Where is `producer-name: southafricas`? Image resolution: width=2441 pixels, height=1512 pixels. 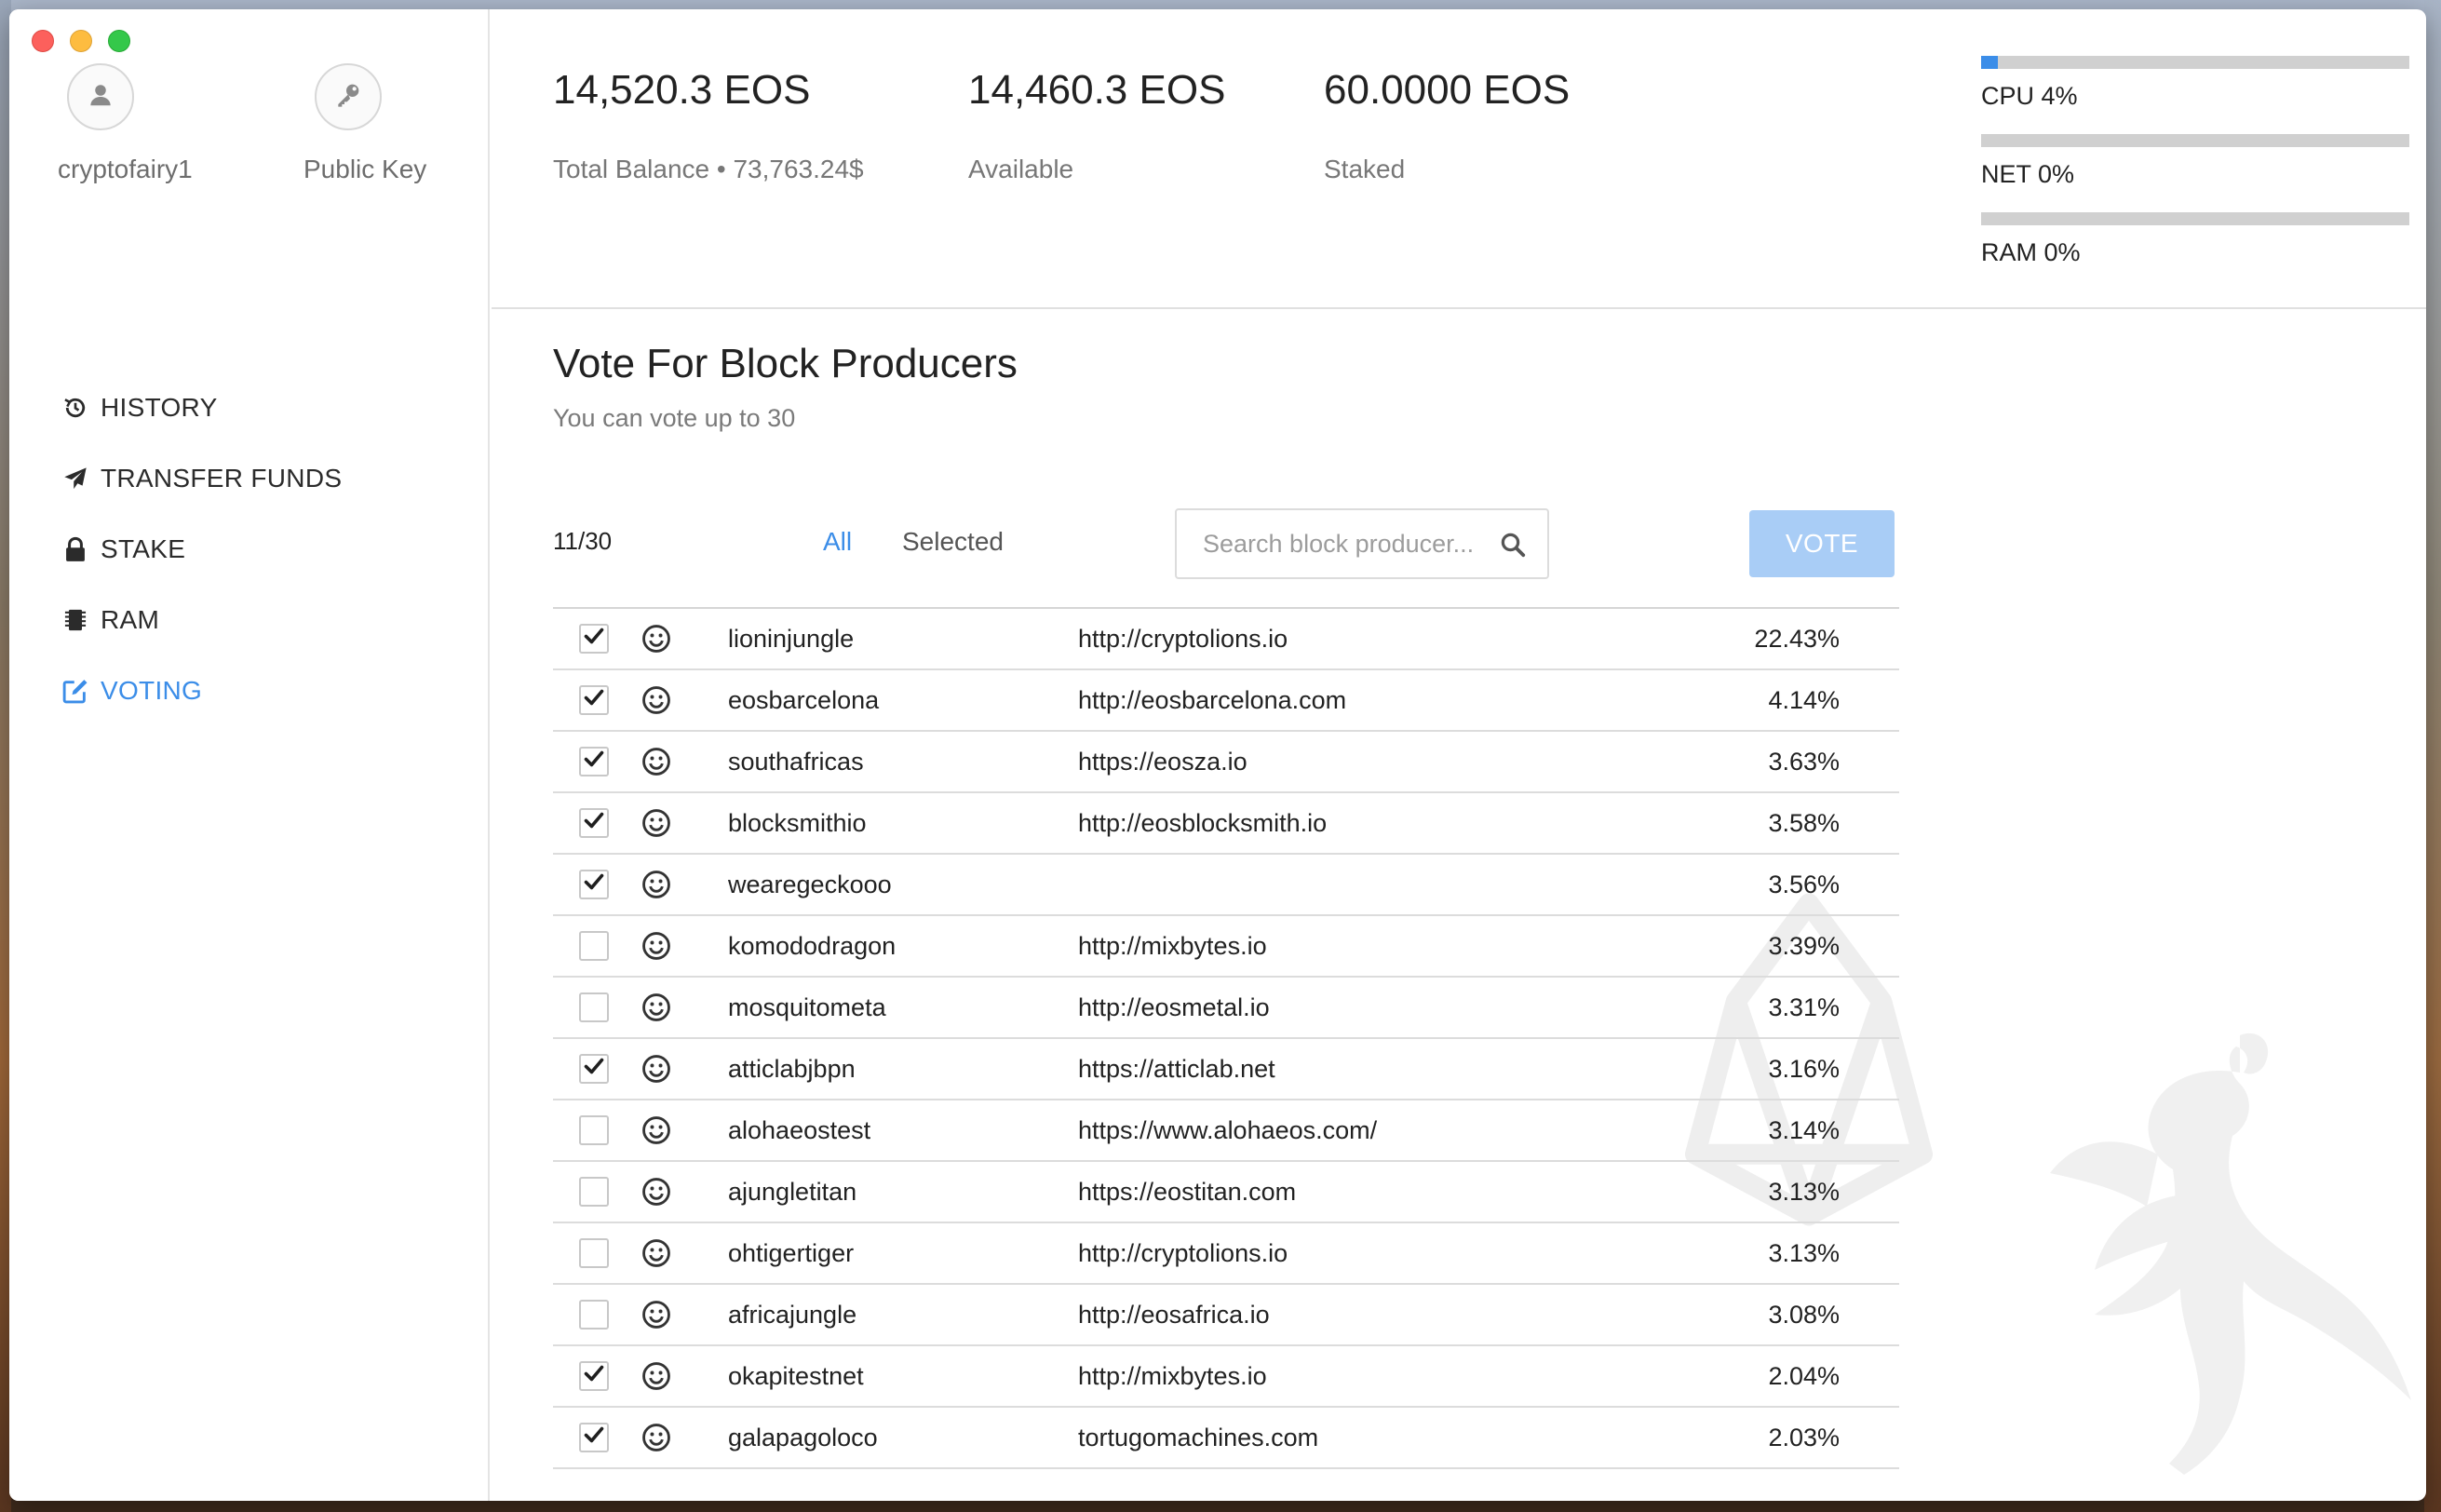 producer-name: southafricas is located at coordinates (796, 762).